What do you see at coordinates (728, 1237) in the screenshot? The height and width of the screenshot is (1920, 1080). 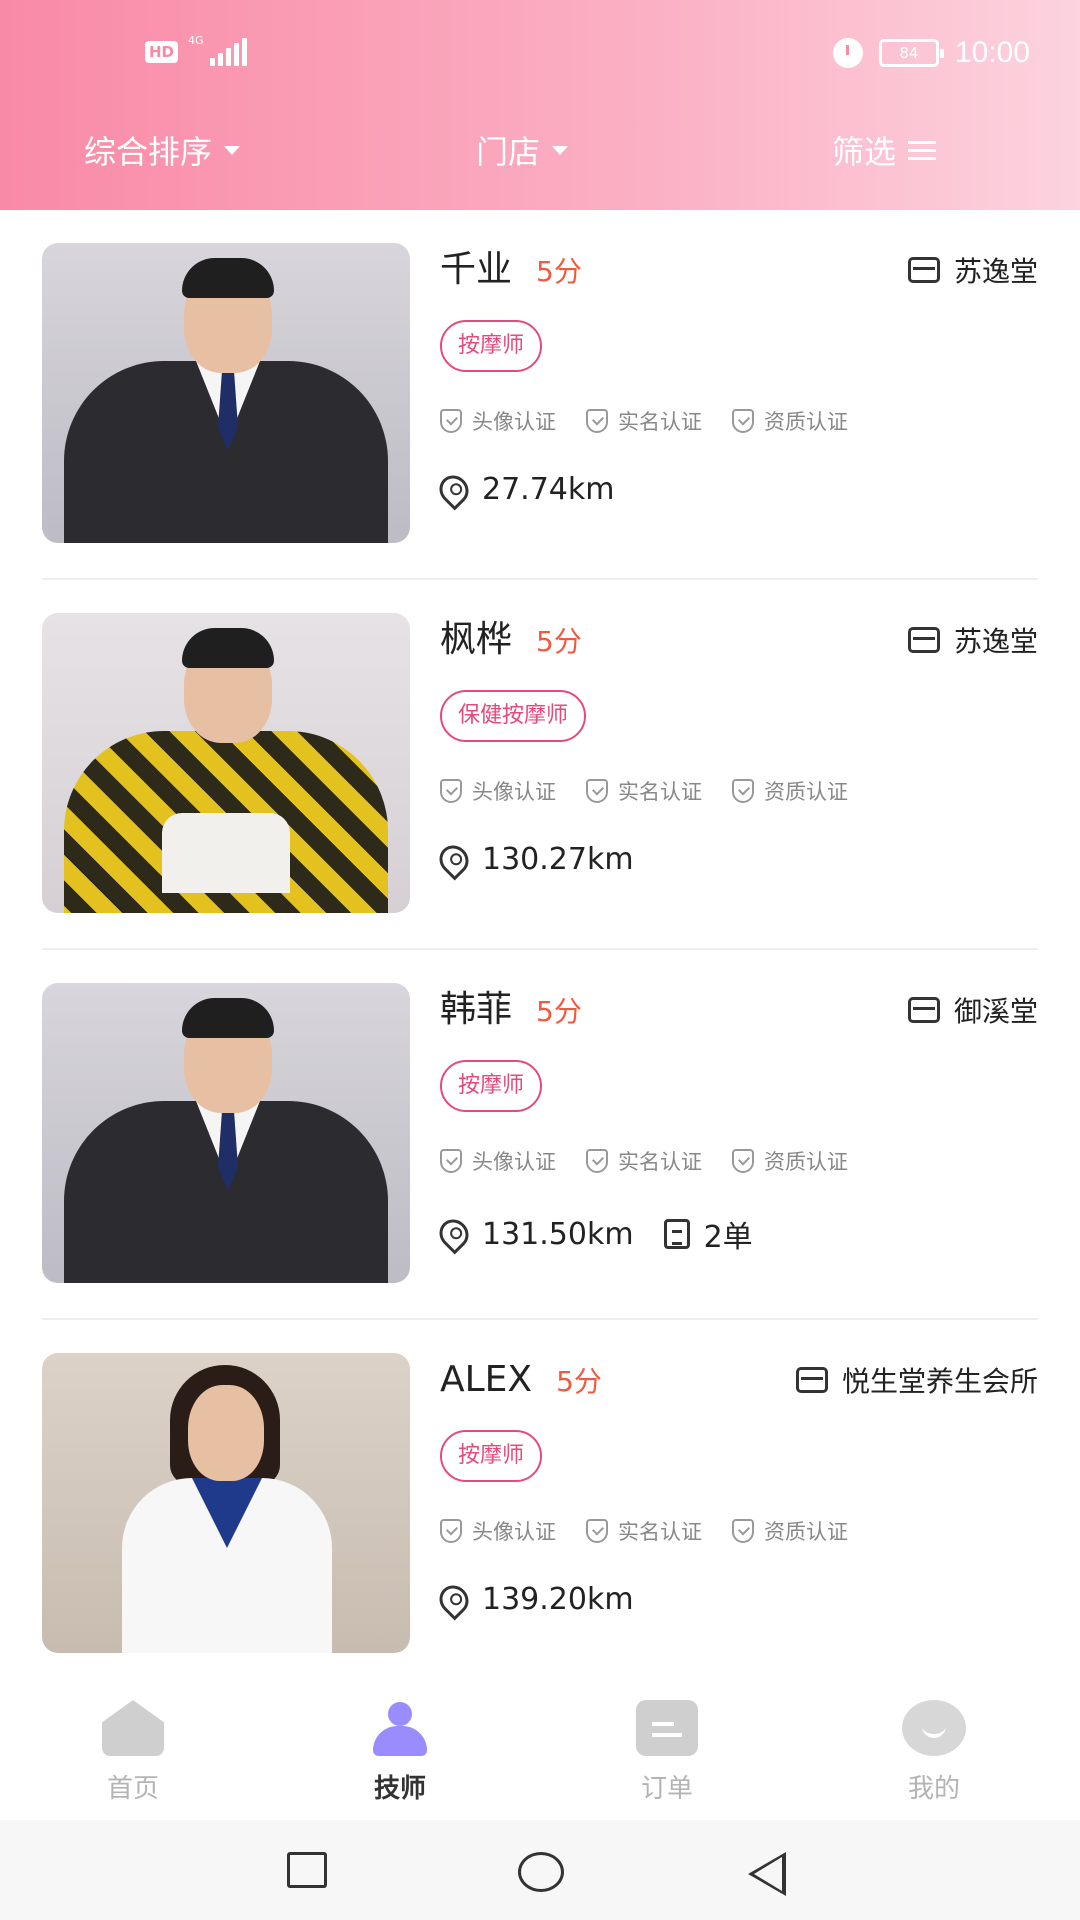 I see `order-count-value: 2单` at bounding box center [728, 1237].